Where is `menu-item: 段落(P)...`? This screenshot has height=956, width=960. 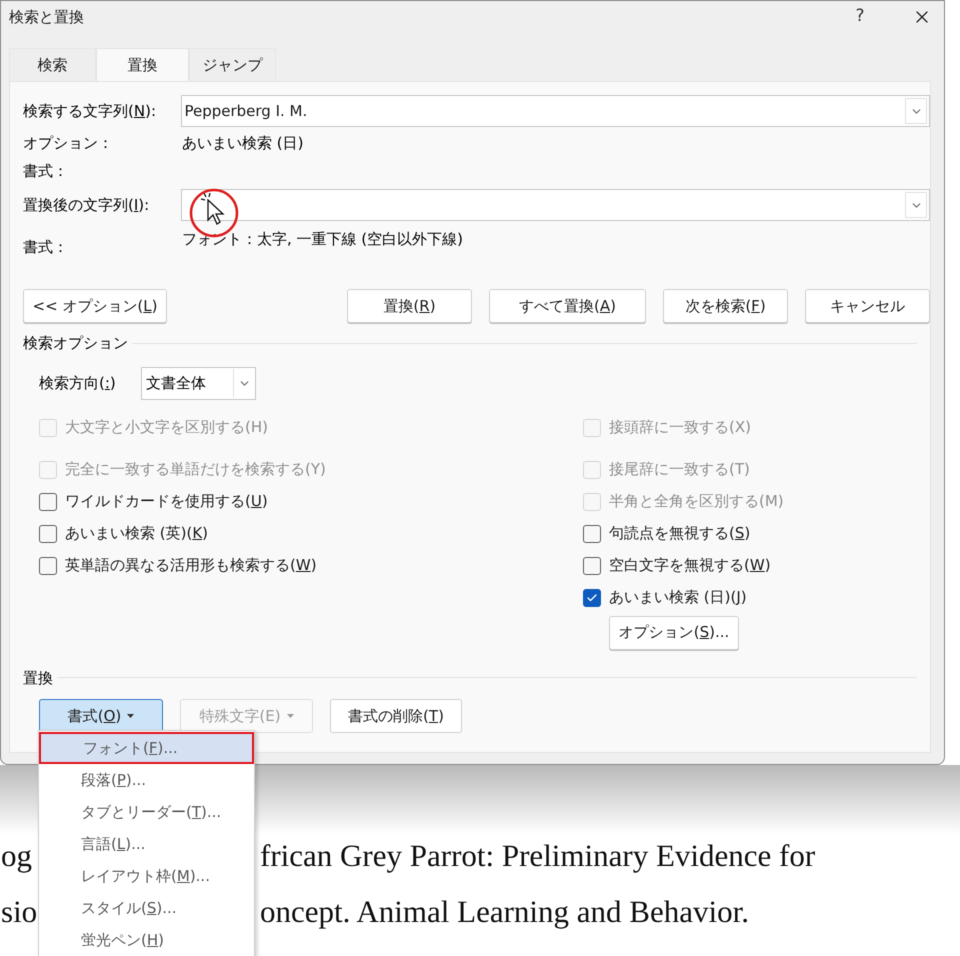 menu-item: 段落(P)... is located at coordinates (146, 780).